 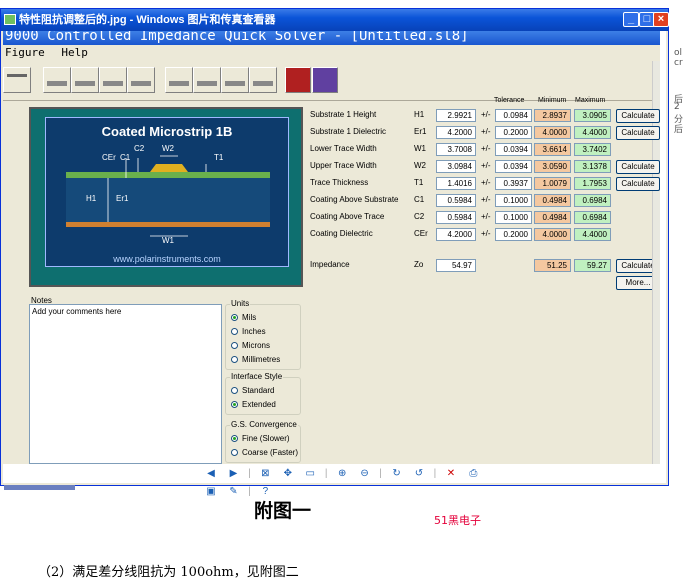 I want to click on label-er1: Er1, so click(x=122, y=198).